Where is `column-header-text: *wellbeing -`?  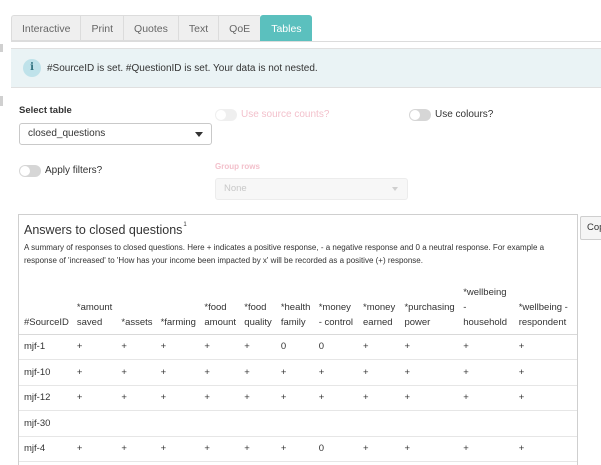 column-header-text: *wellbeing - is located at coordinates (543, 307).